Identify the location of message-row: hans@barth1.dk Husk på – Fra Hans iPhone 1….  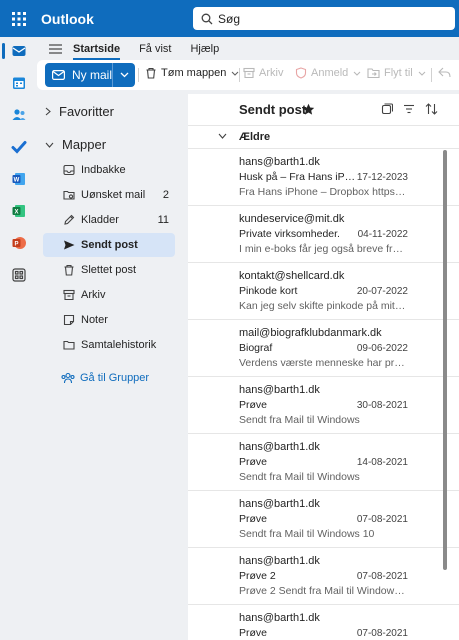
(323, 177).